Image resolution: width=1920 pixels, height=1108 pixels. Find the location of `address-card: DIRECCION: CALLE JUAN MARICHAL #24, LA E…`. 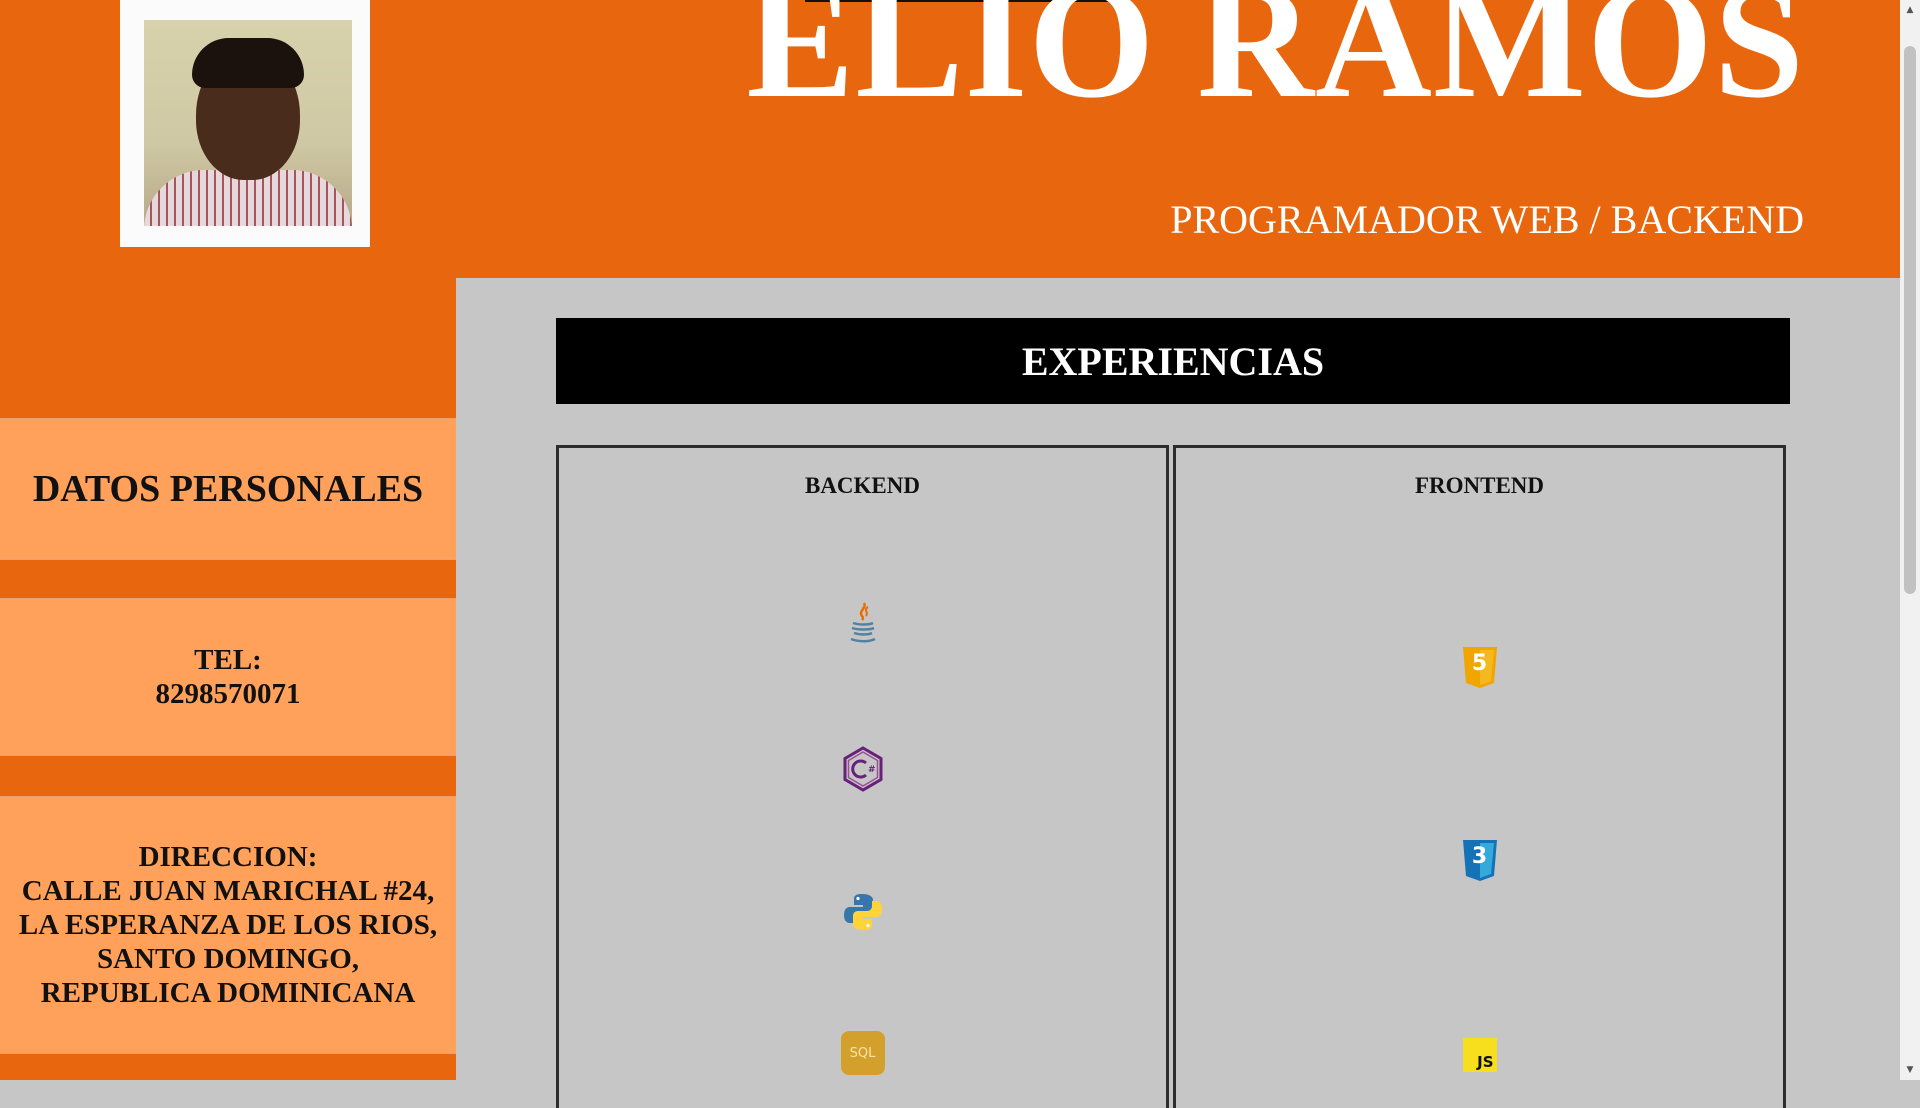

address-card: DIRECCION: CALLE JUAN MARICHAL #24, LA E… is located at coordinates (228, 925).